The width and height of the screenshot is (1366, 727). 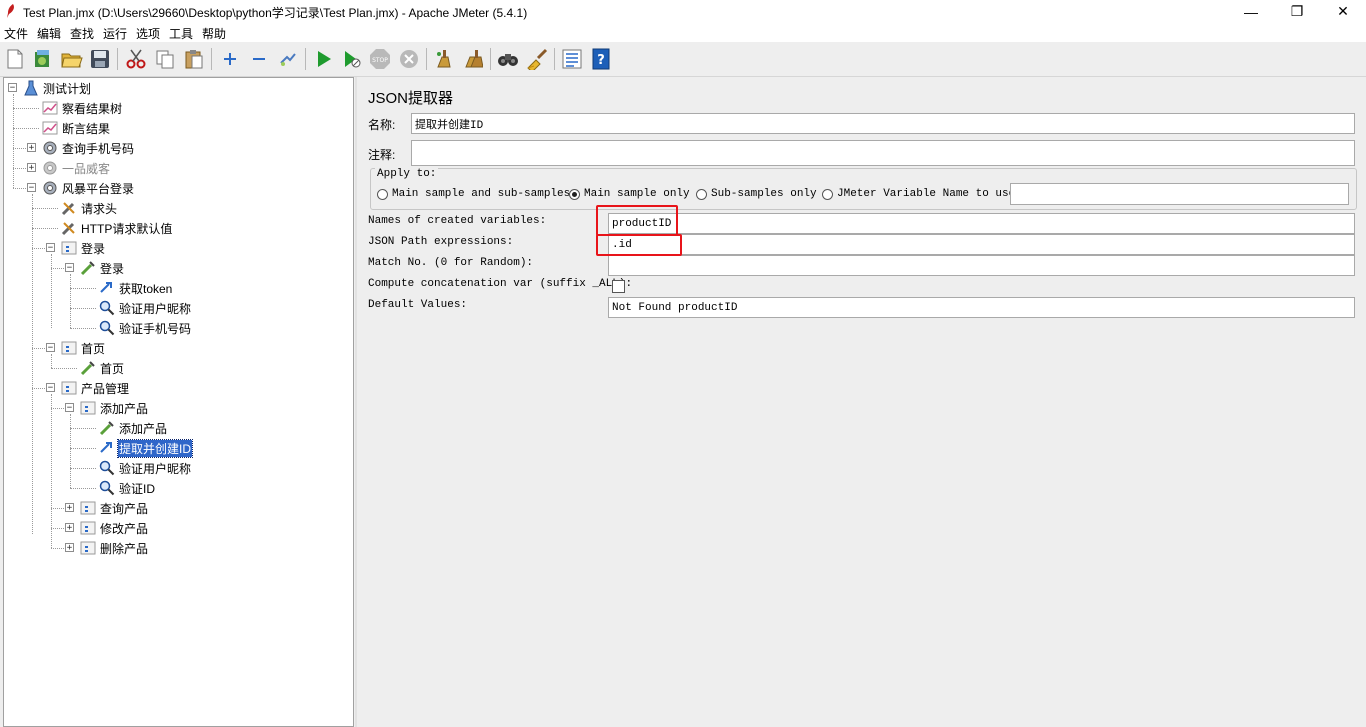 What do you see at coordinates (981, 223) in the screenshot?
I see `names-input: productID` at bounding box center [981, 223].